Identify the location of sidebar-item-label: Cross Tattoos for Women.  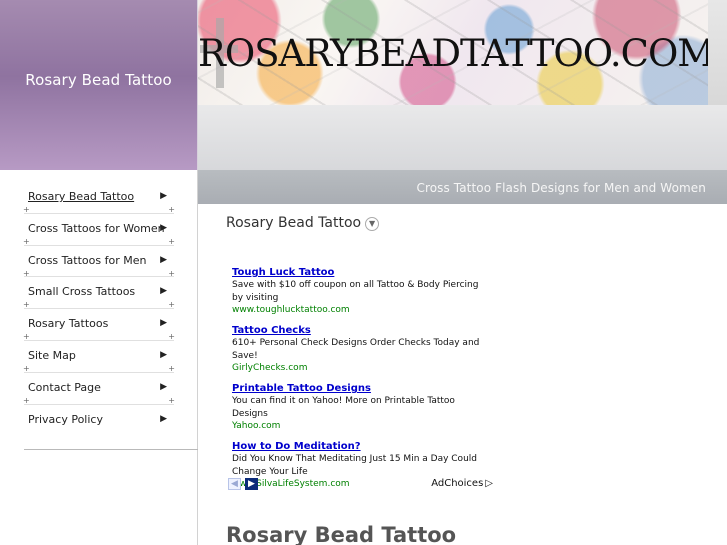
(96, 228).